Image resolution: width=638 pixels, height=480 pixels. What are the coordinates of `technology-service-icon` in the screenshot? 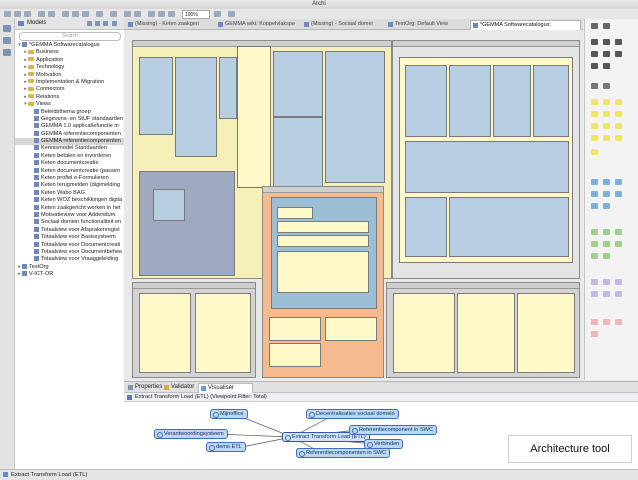 It's located at (594, 256).